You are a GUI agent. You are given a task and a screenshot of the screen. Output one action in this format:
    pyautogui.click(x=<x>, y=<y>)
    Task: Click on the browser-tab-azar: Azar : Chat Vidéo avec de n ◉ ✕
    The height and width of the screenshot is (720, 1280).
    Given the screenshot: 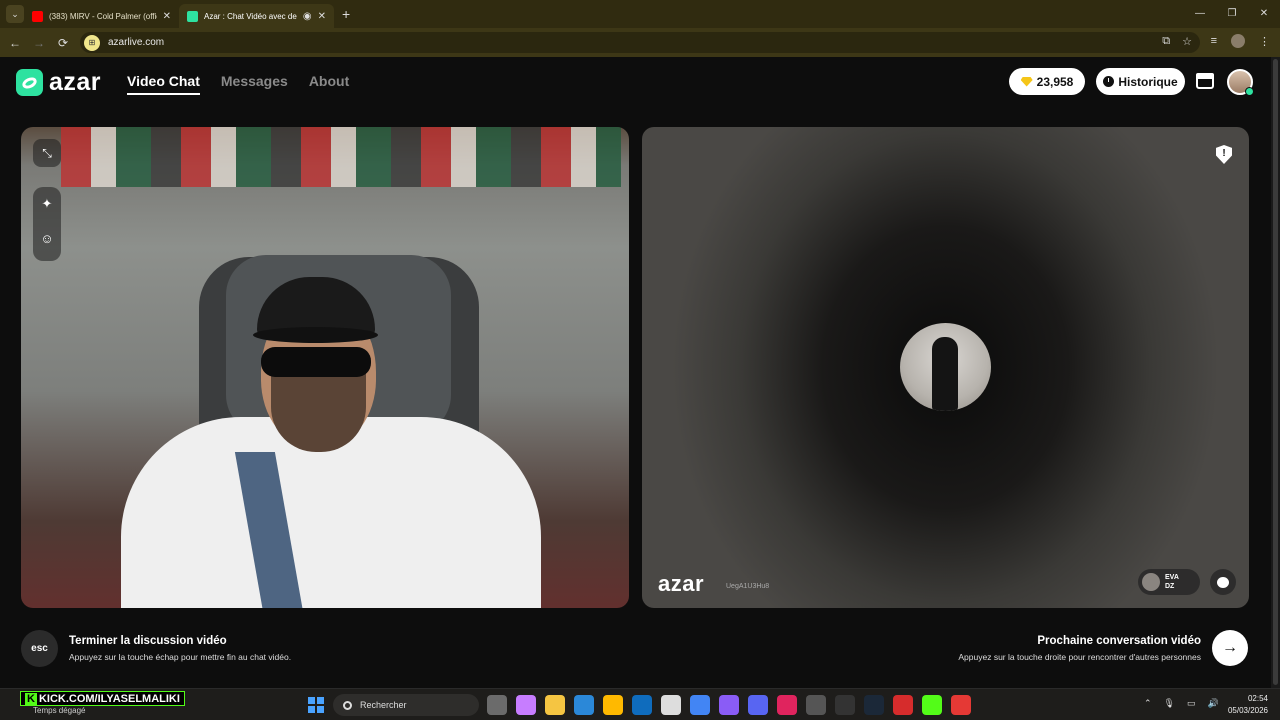 What is the action you would take?
    pyautogui.click(x=256, y=16)
    